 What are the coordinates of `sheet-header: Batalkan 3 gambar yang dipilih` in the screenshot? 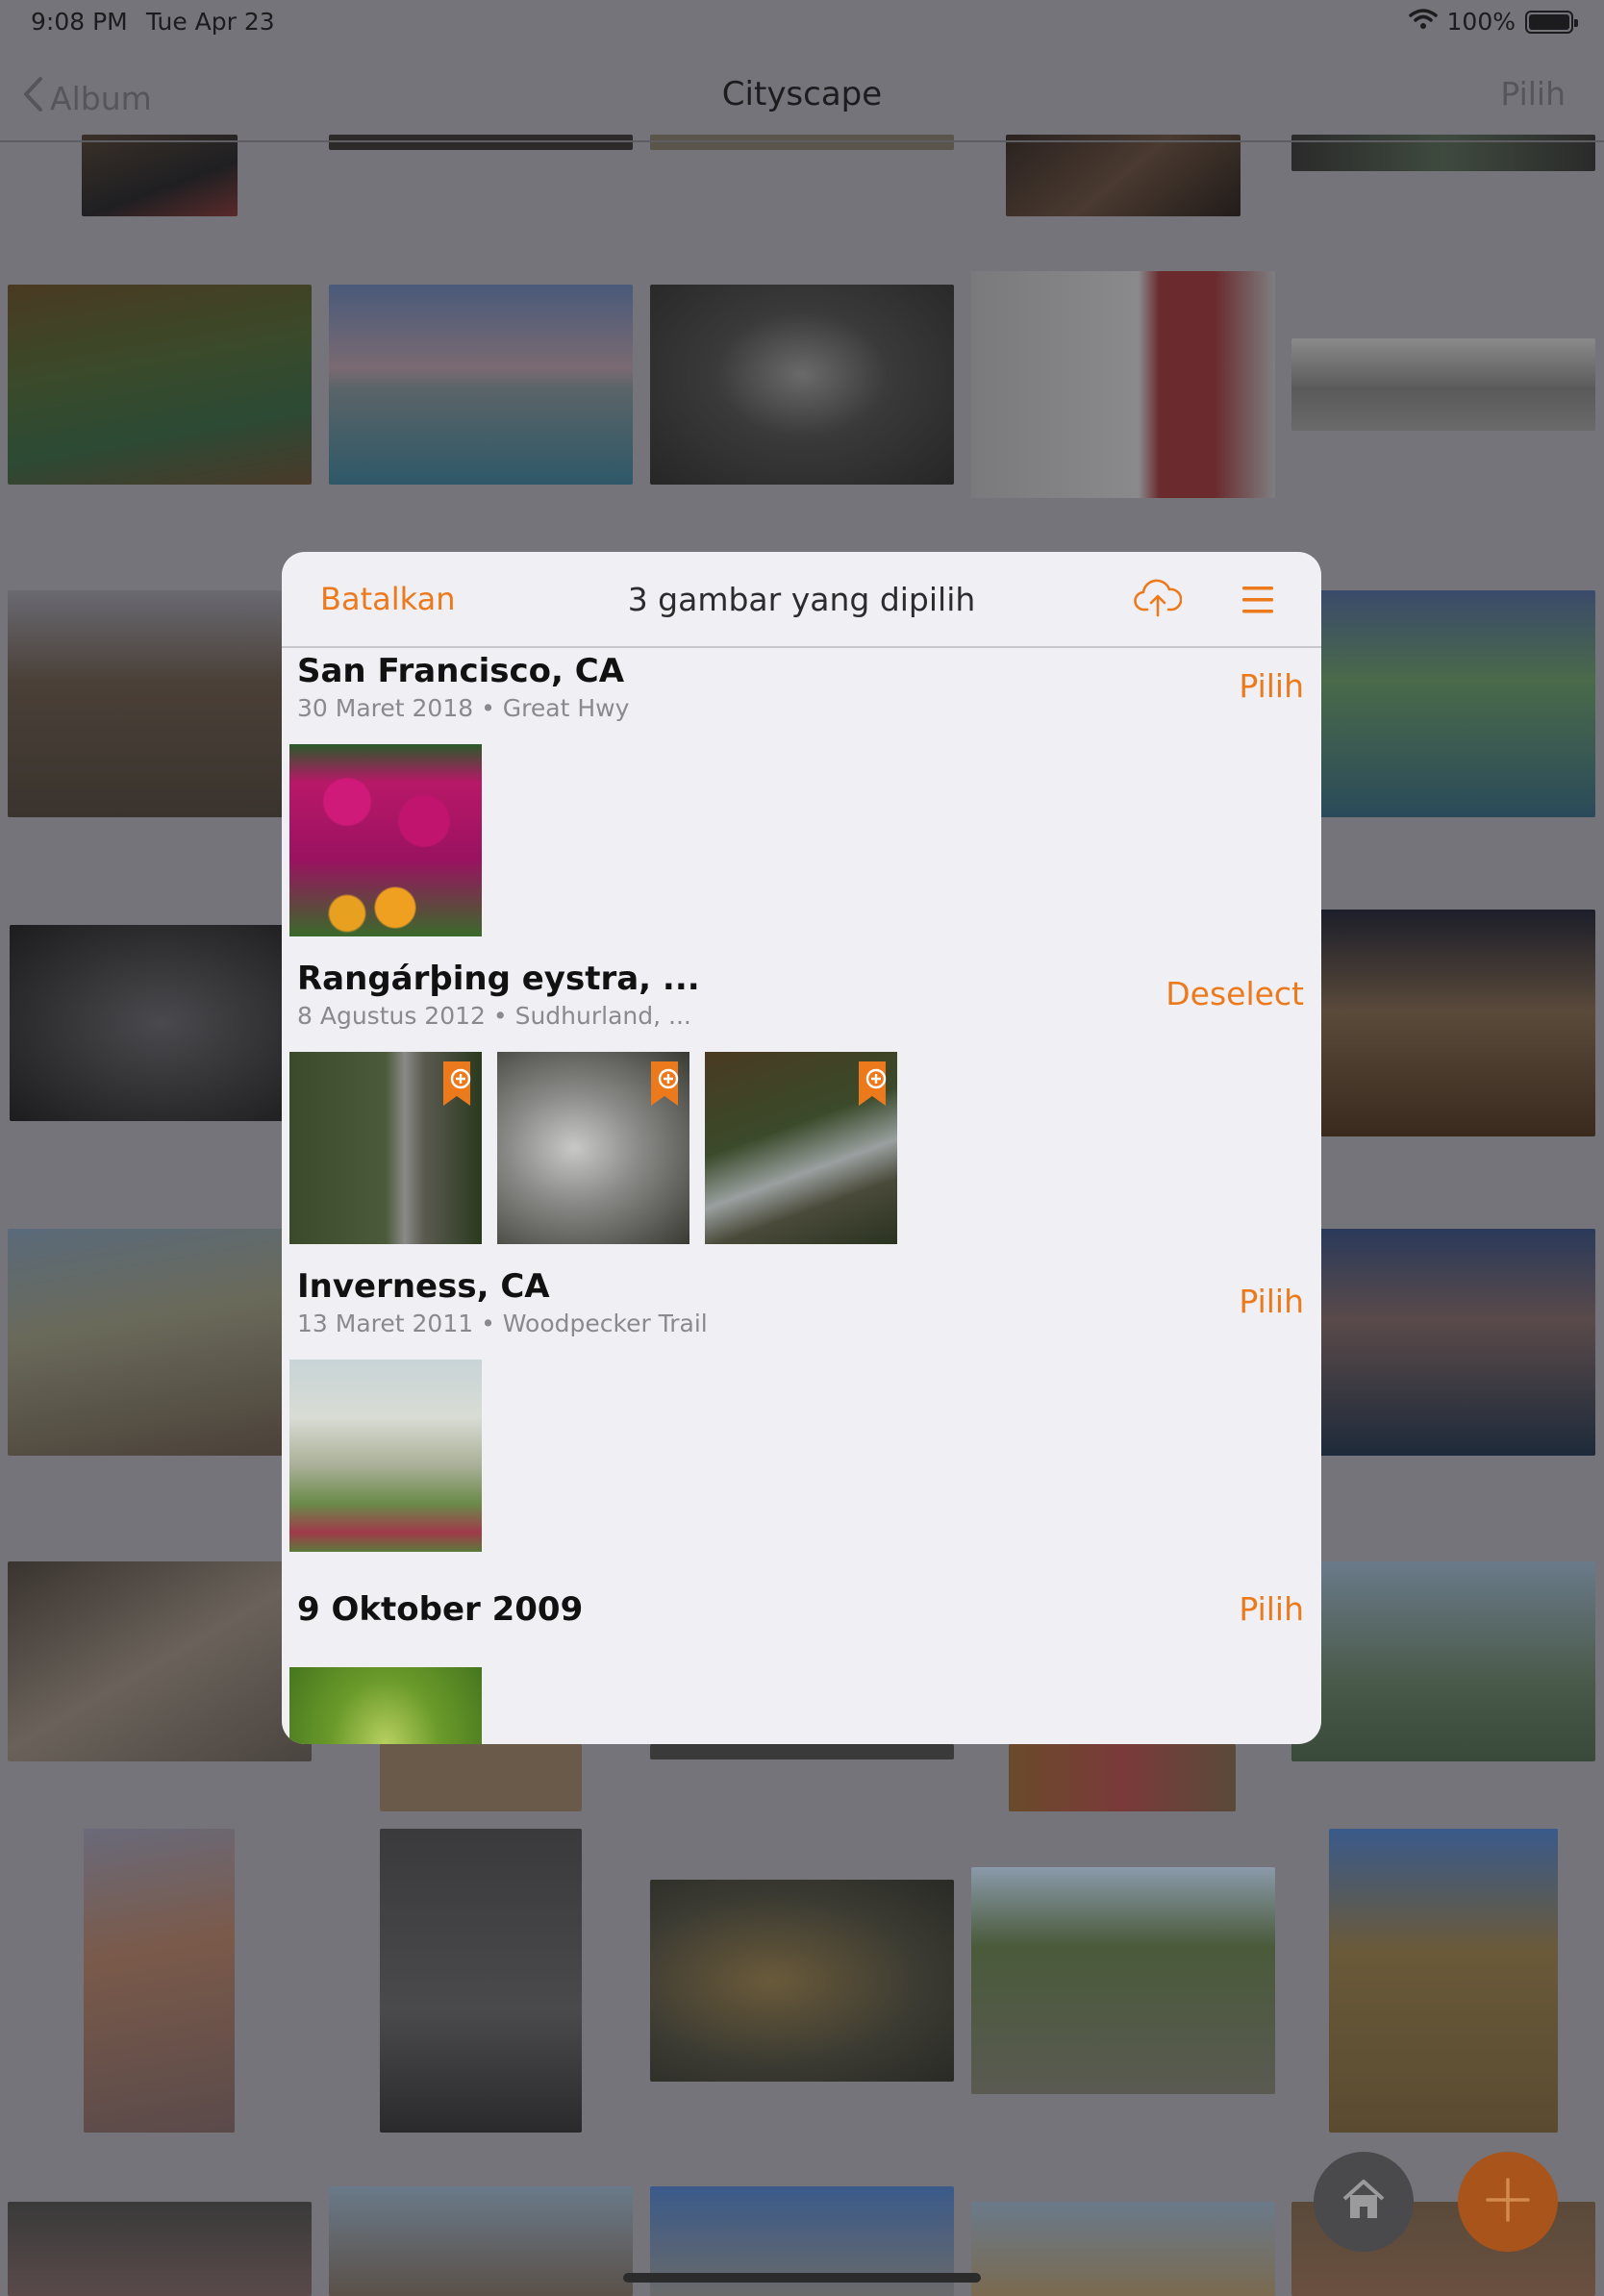 It's located at (801, 600).